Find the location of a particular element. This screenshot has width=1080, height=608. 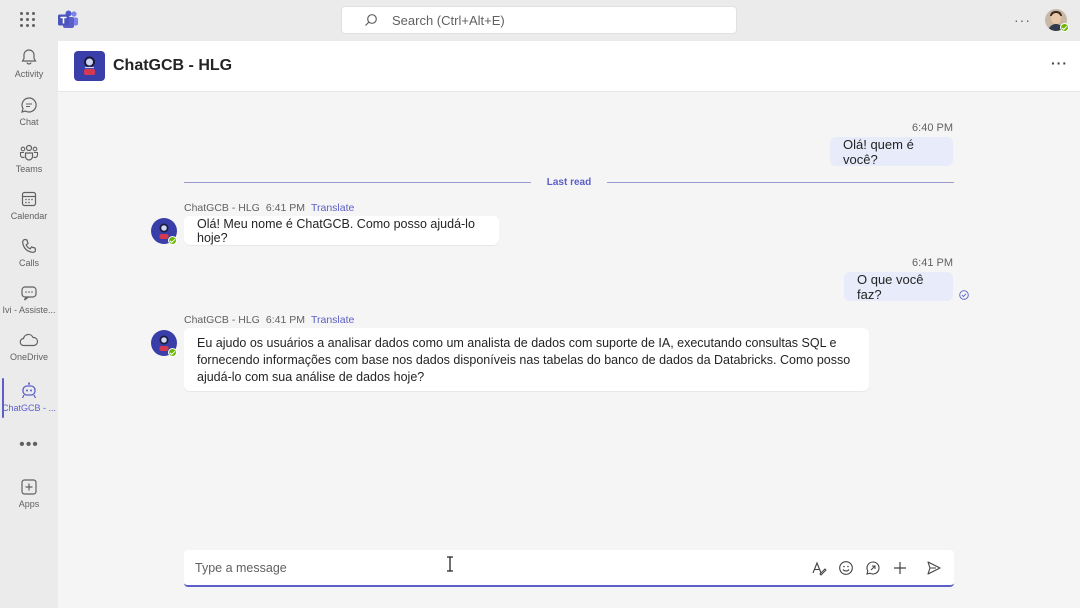

add-attachment-icon is located at coordinates (900, 568).